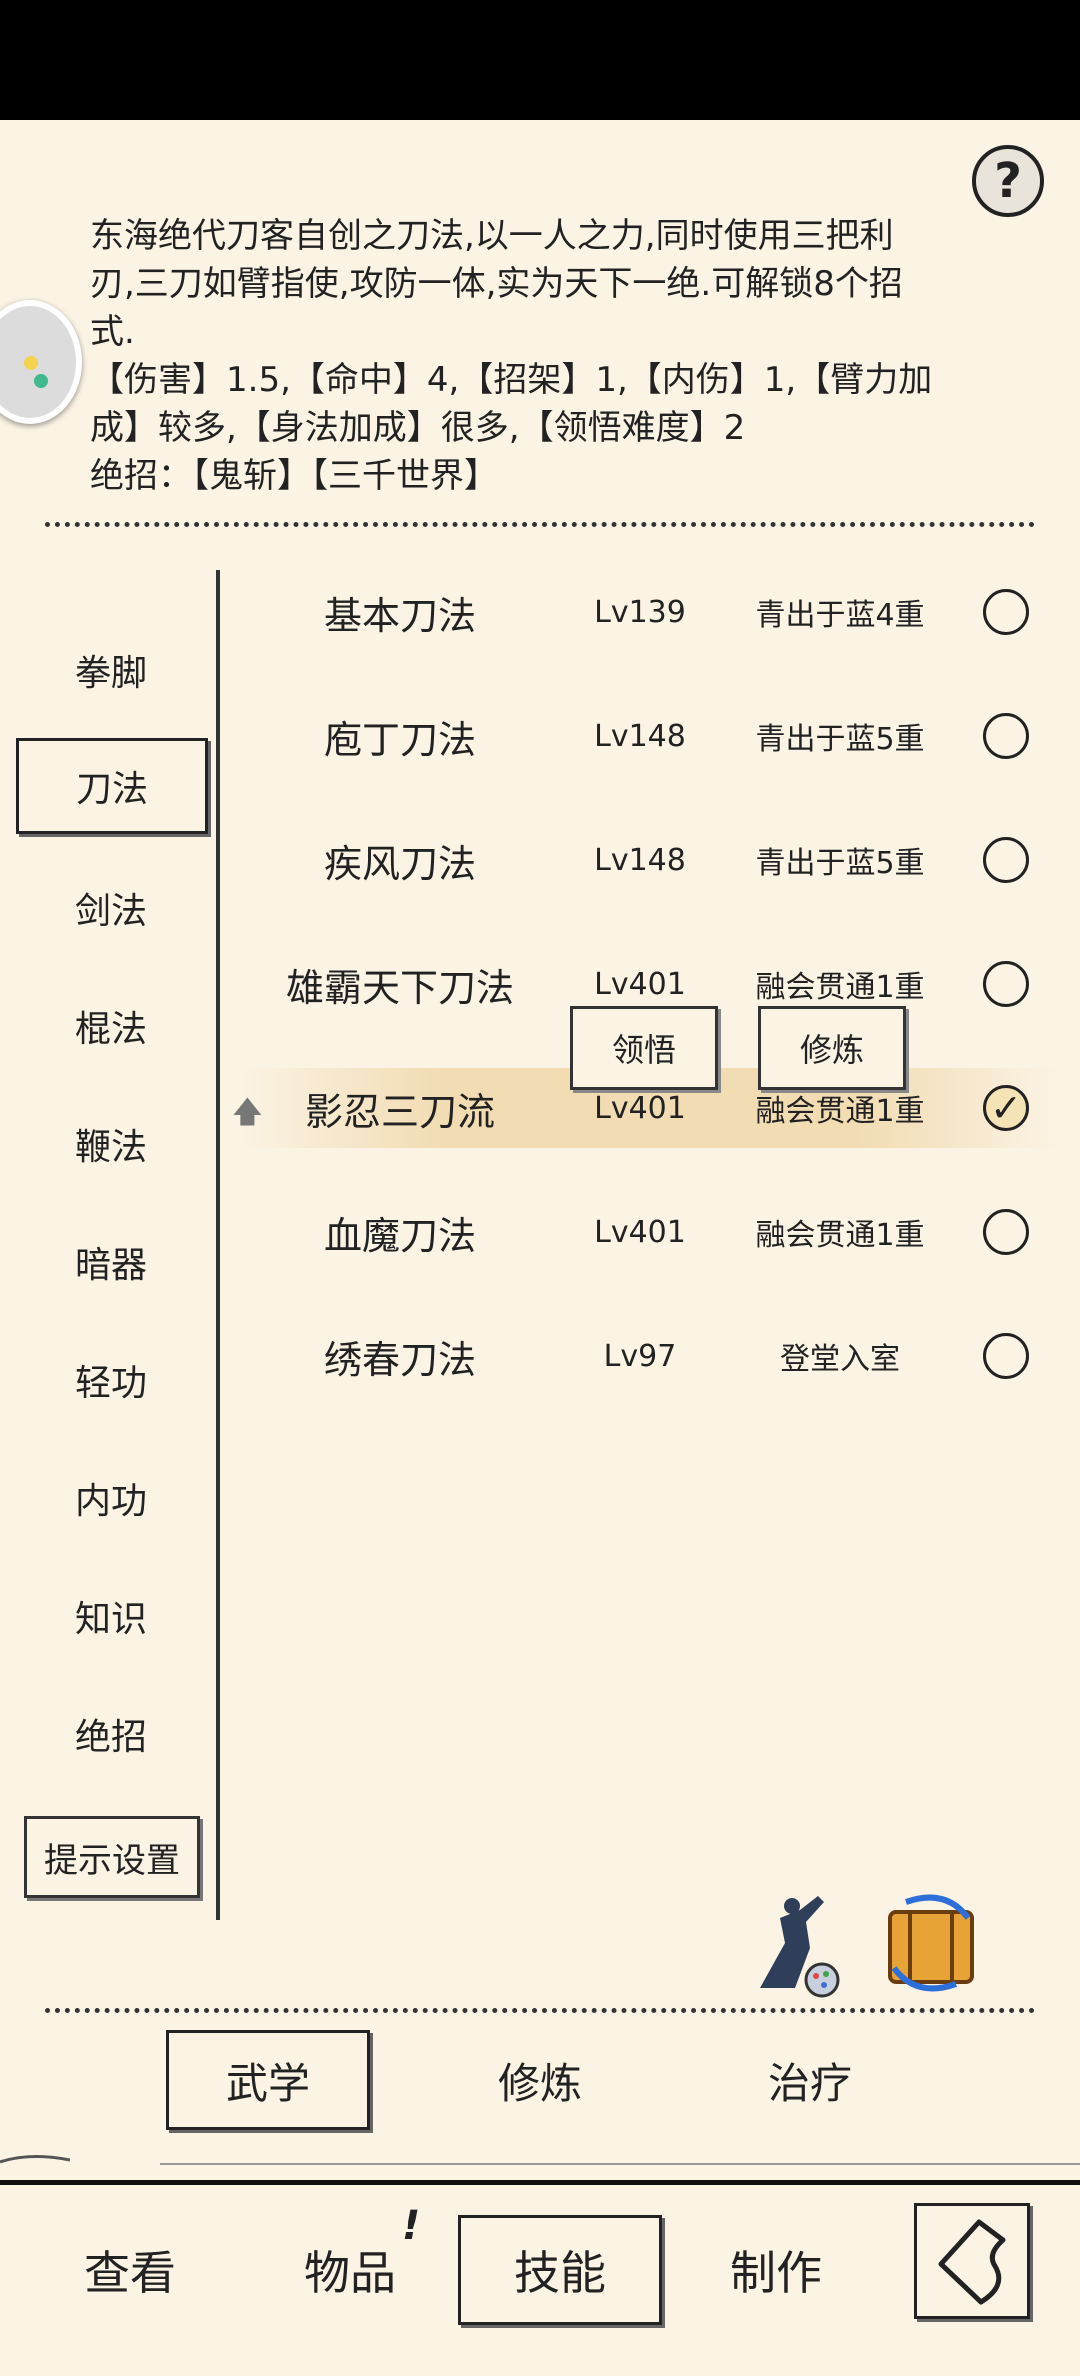  I want to click on section-tabs: 武学 修炼 治疗, so click(540, 2085).